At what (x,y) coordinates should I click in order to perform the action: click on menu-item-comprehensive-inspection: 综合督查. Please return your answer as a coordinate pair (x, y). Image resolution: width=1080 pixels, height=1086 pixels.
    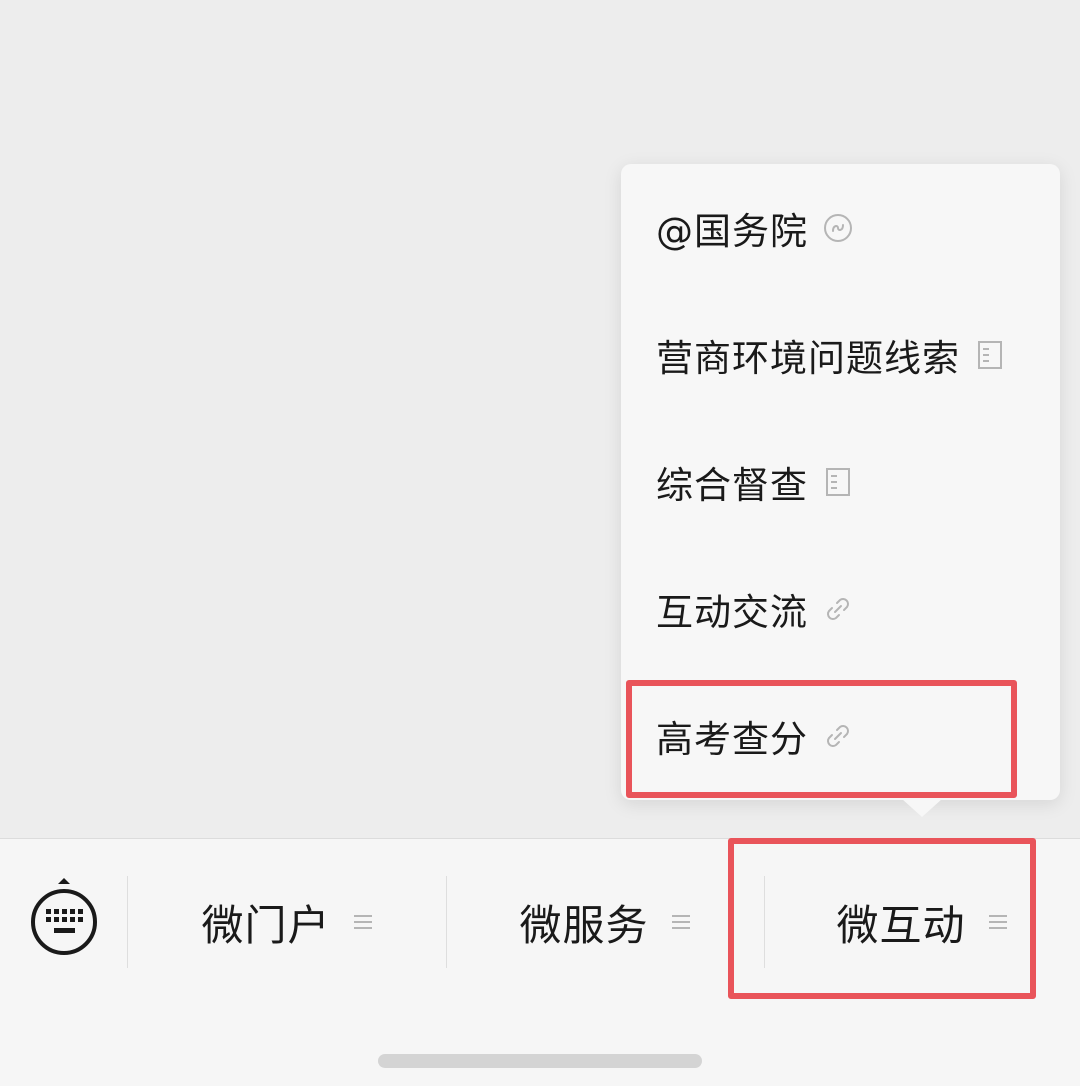
    Looking at the image, I should click on (840, 481).